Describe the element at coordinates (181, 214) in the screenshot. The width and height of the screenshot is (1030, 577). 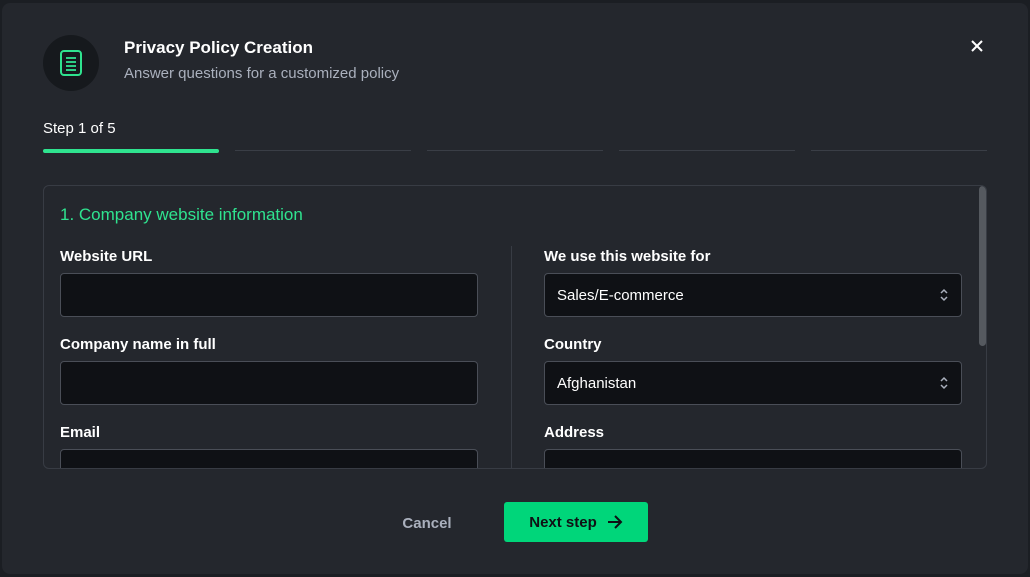
I see `section-title: 1. Company website information` at that location.